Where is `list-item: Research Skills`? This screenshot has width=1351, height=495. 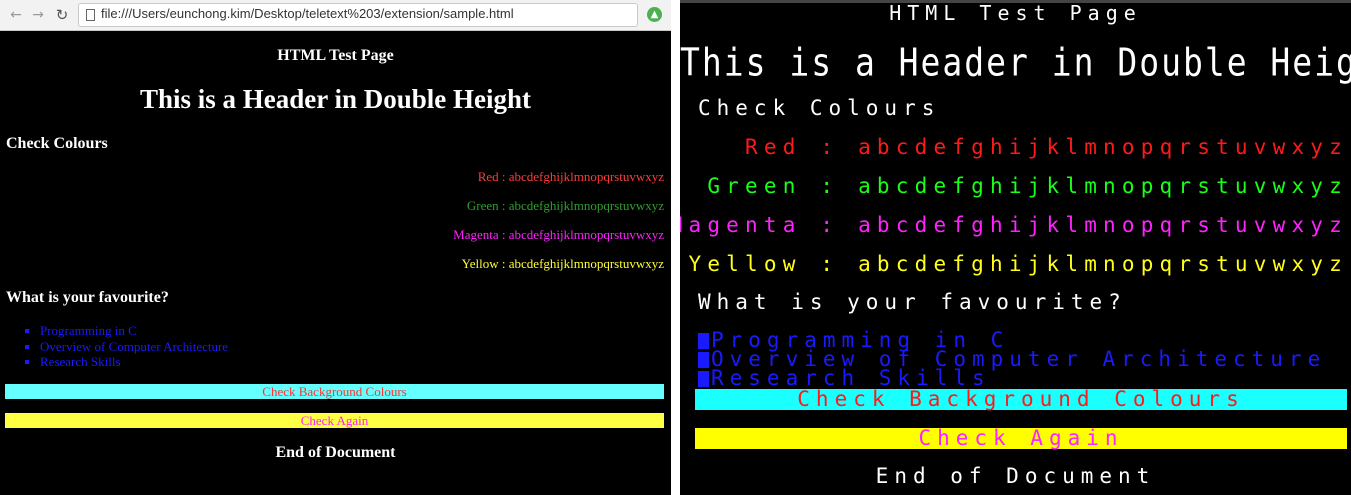
list-item: Research Skills is located at coordinates (134, 362).